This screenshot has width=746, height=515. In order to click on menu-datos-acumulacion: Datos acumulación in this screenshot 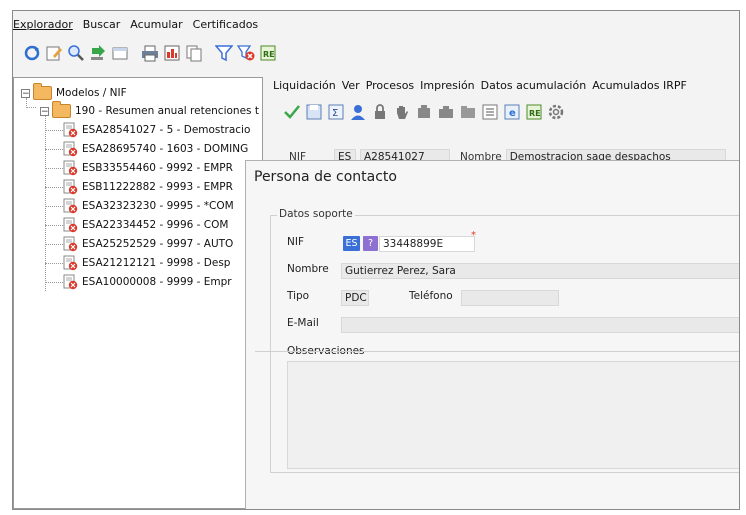, I will do `click(534, 85)`.